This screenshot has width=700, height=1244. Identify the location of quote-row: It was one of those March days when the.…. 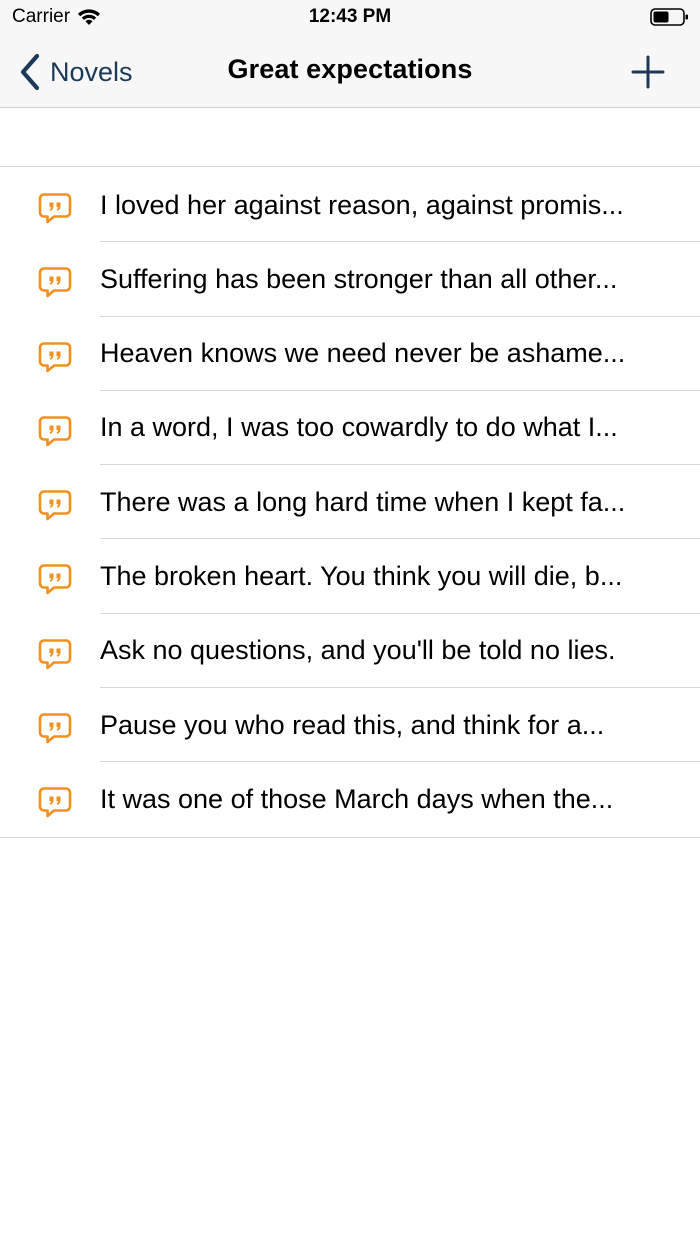
(350, 799).